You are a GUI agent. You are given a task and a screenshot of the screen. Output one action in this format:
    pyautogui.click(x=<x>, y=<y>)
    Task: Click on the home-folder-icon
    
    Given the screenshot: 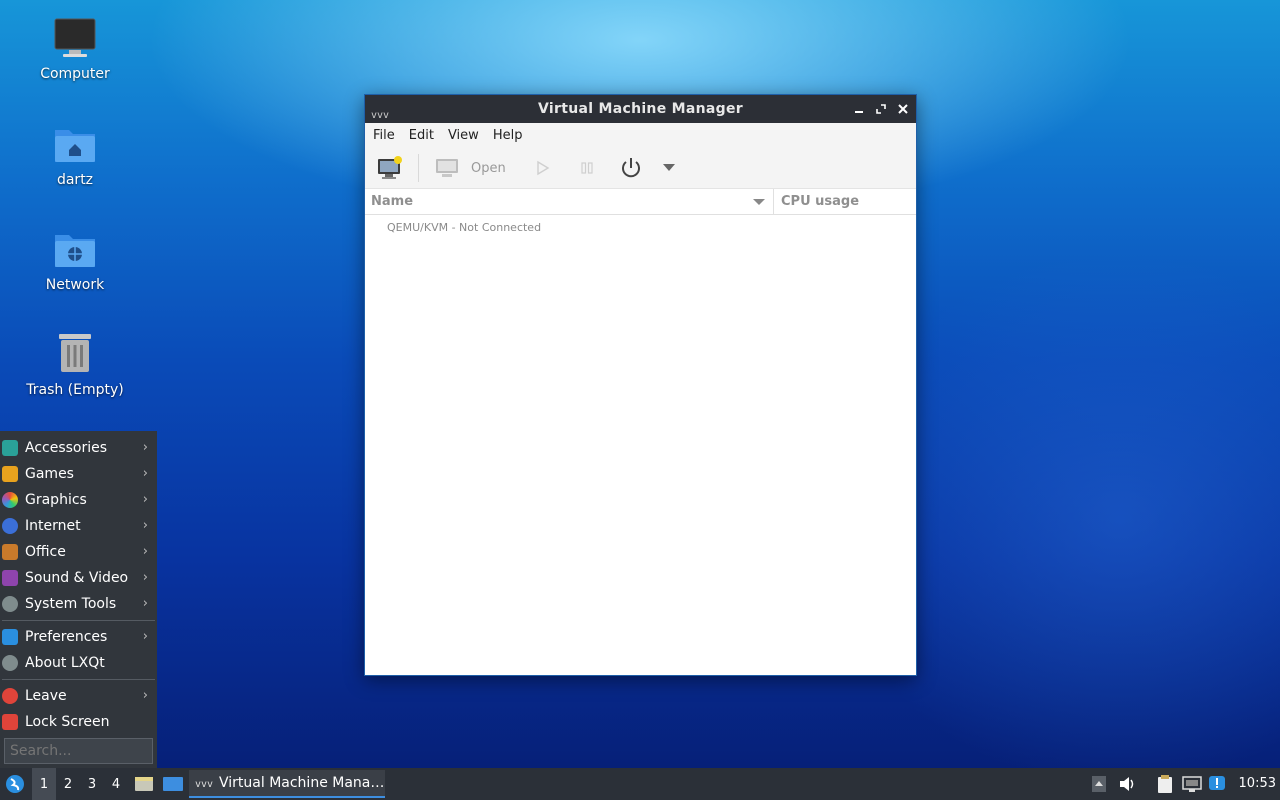 What is the action you would take?
    pyautogui.click(x=75, y=144)
    